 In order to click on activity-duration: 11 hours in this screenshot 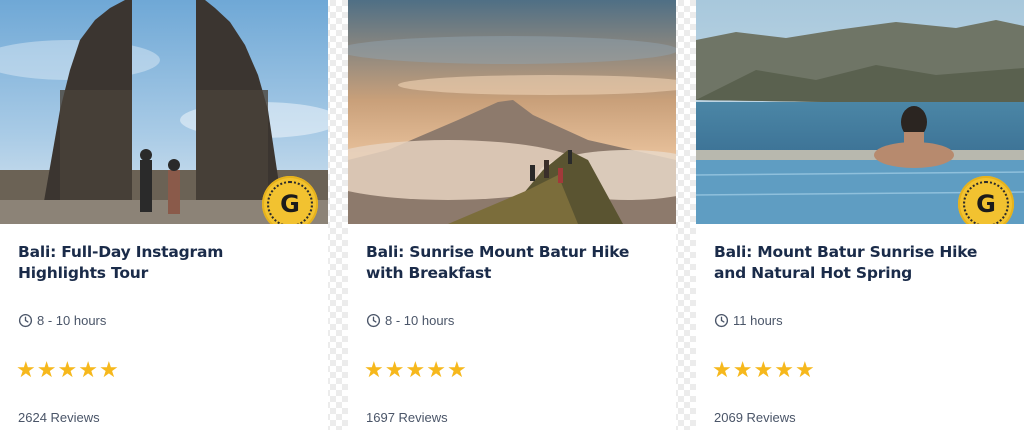, I will do `click(748, 320)`.